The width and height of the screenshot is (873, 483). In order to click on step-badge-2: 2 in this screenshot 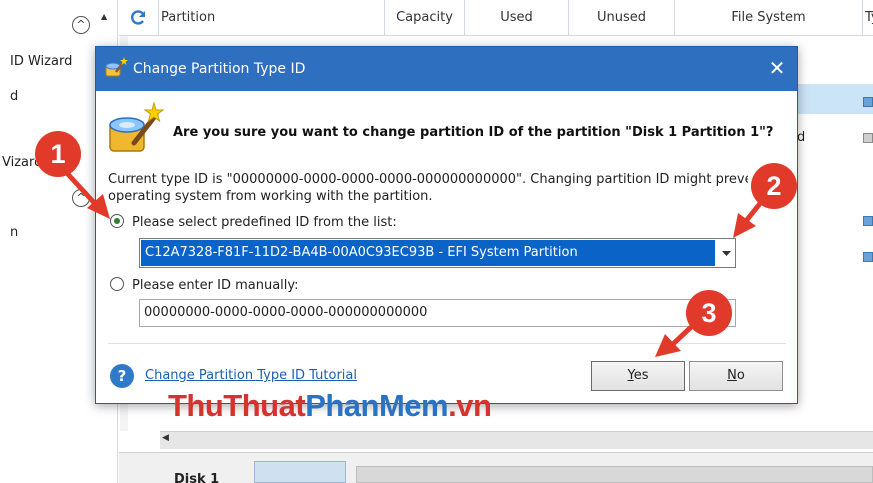, I will do `click(774, 186)`.